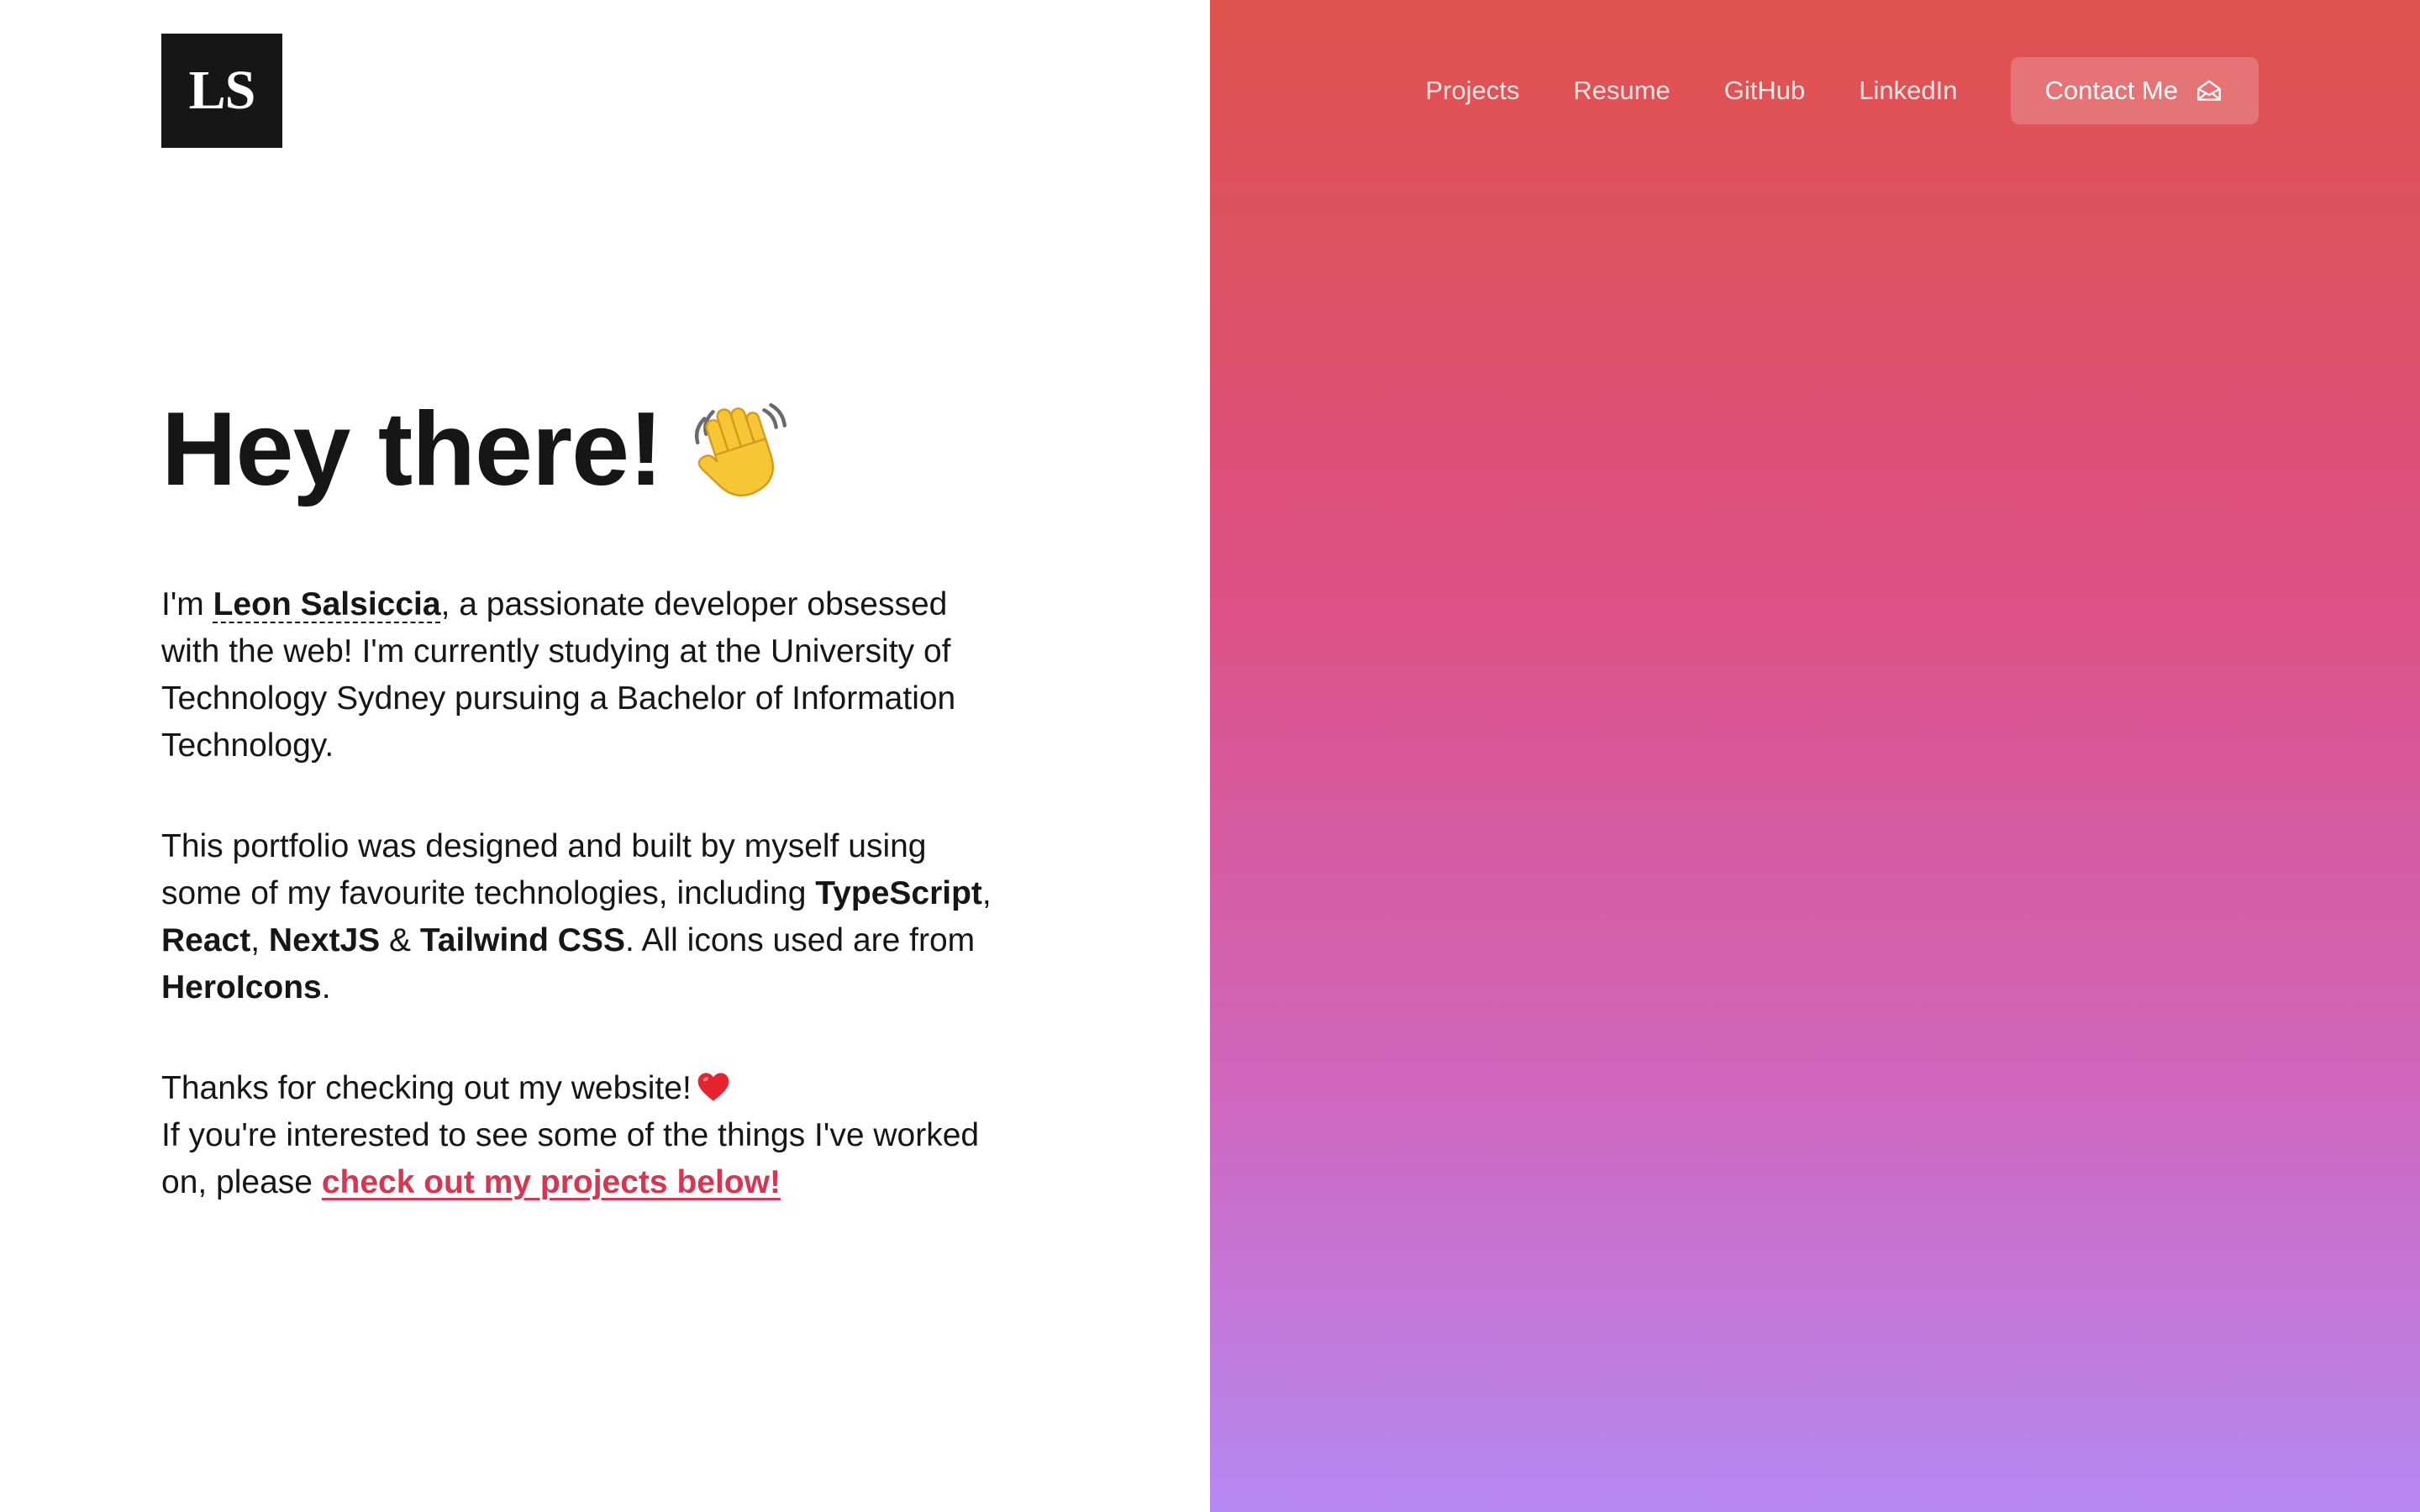  Describe the element at coordinates (327, 604) in the screenshot. I see `author-name: Leon Salsiccia` at that location.